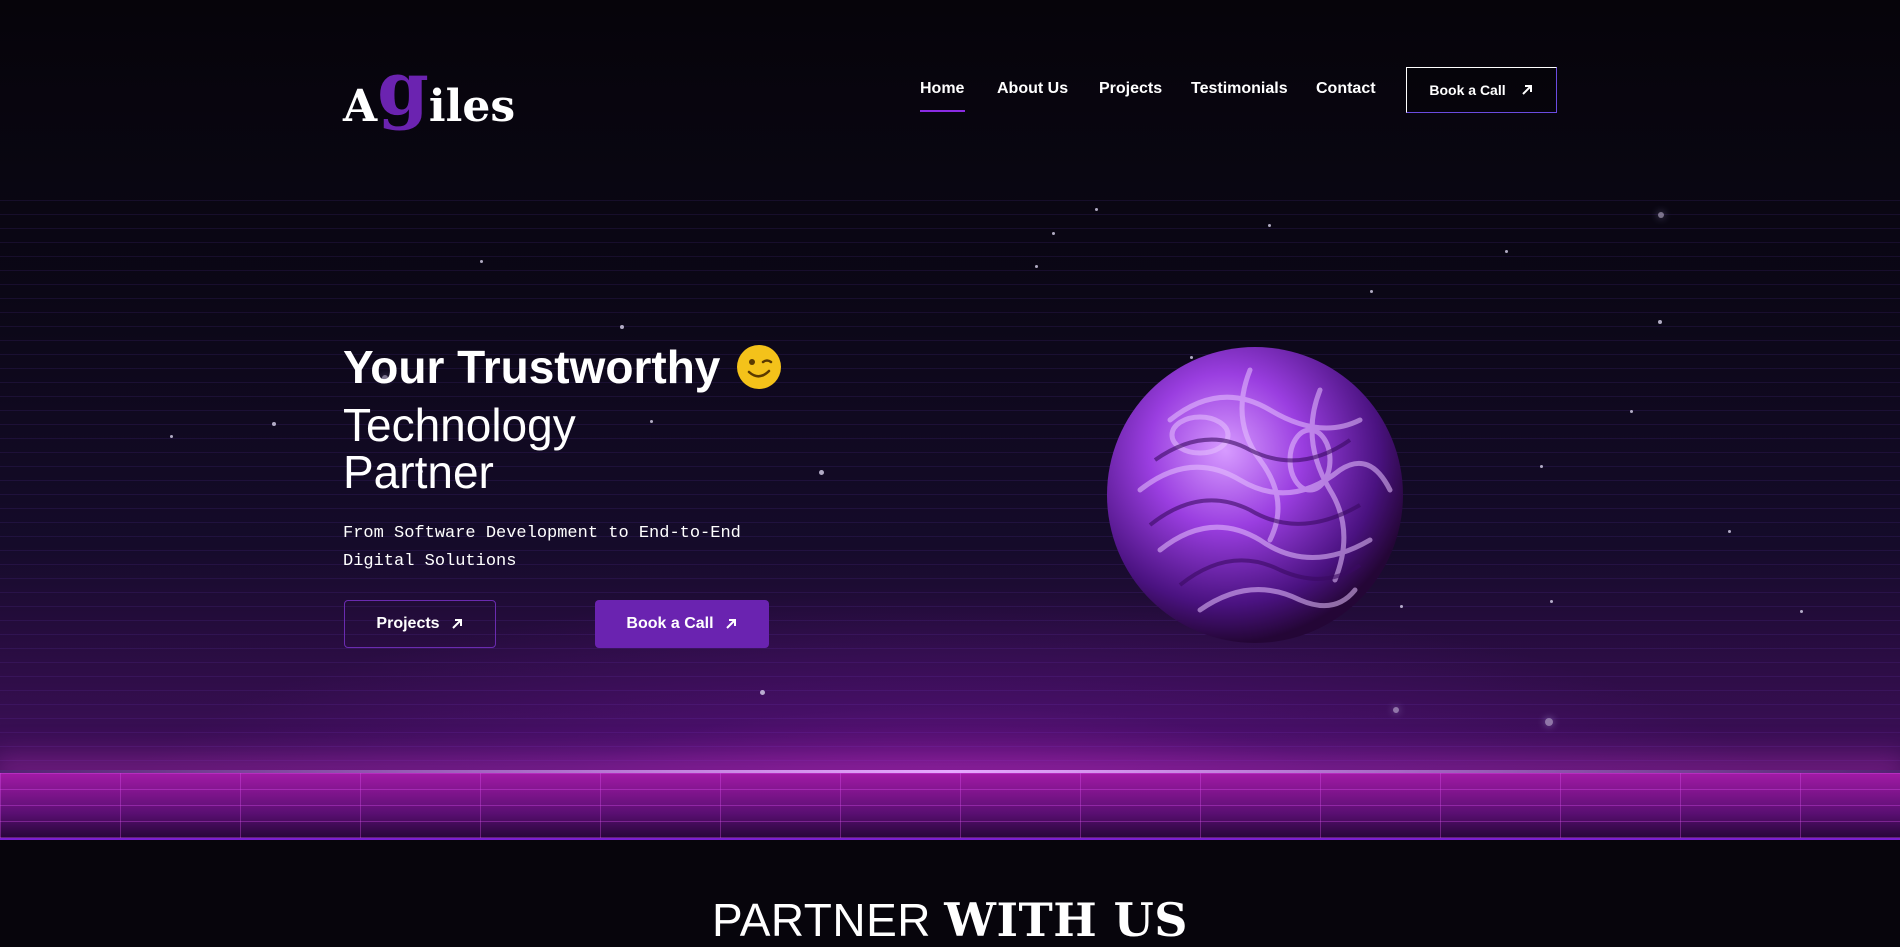 The height and width of the screenshot is (947, 1900). Describe the element at coordinates (1255, 495) in the screenshot. I see `purple-sphere-graphic` at that location.